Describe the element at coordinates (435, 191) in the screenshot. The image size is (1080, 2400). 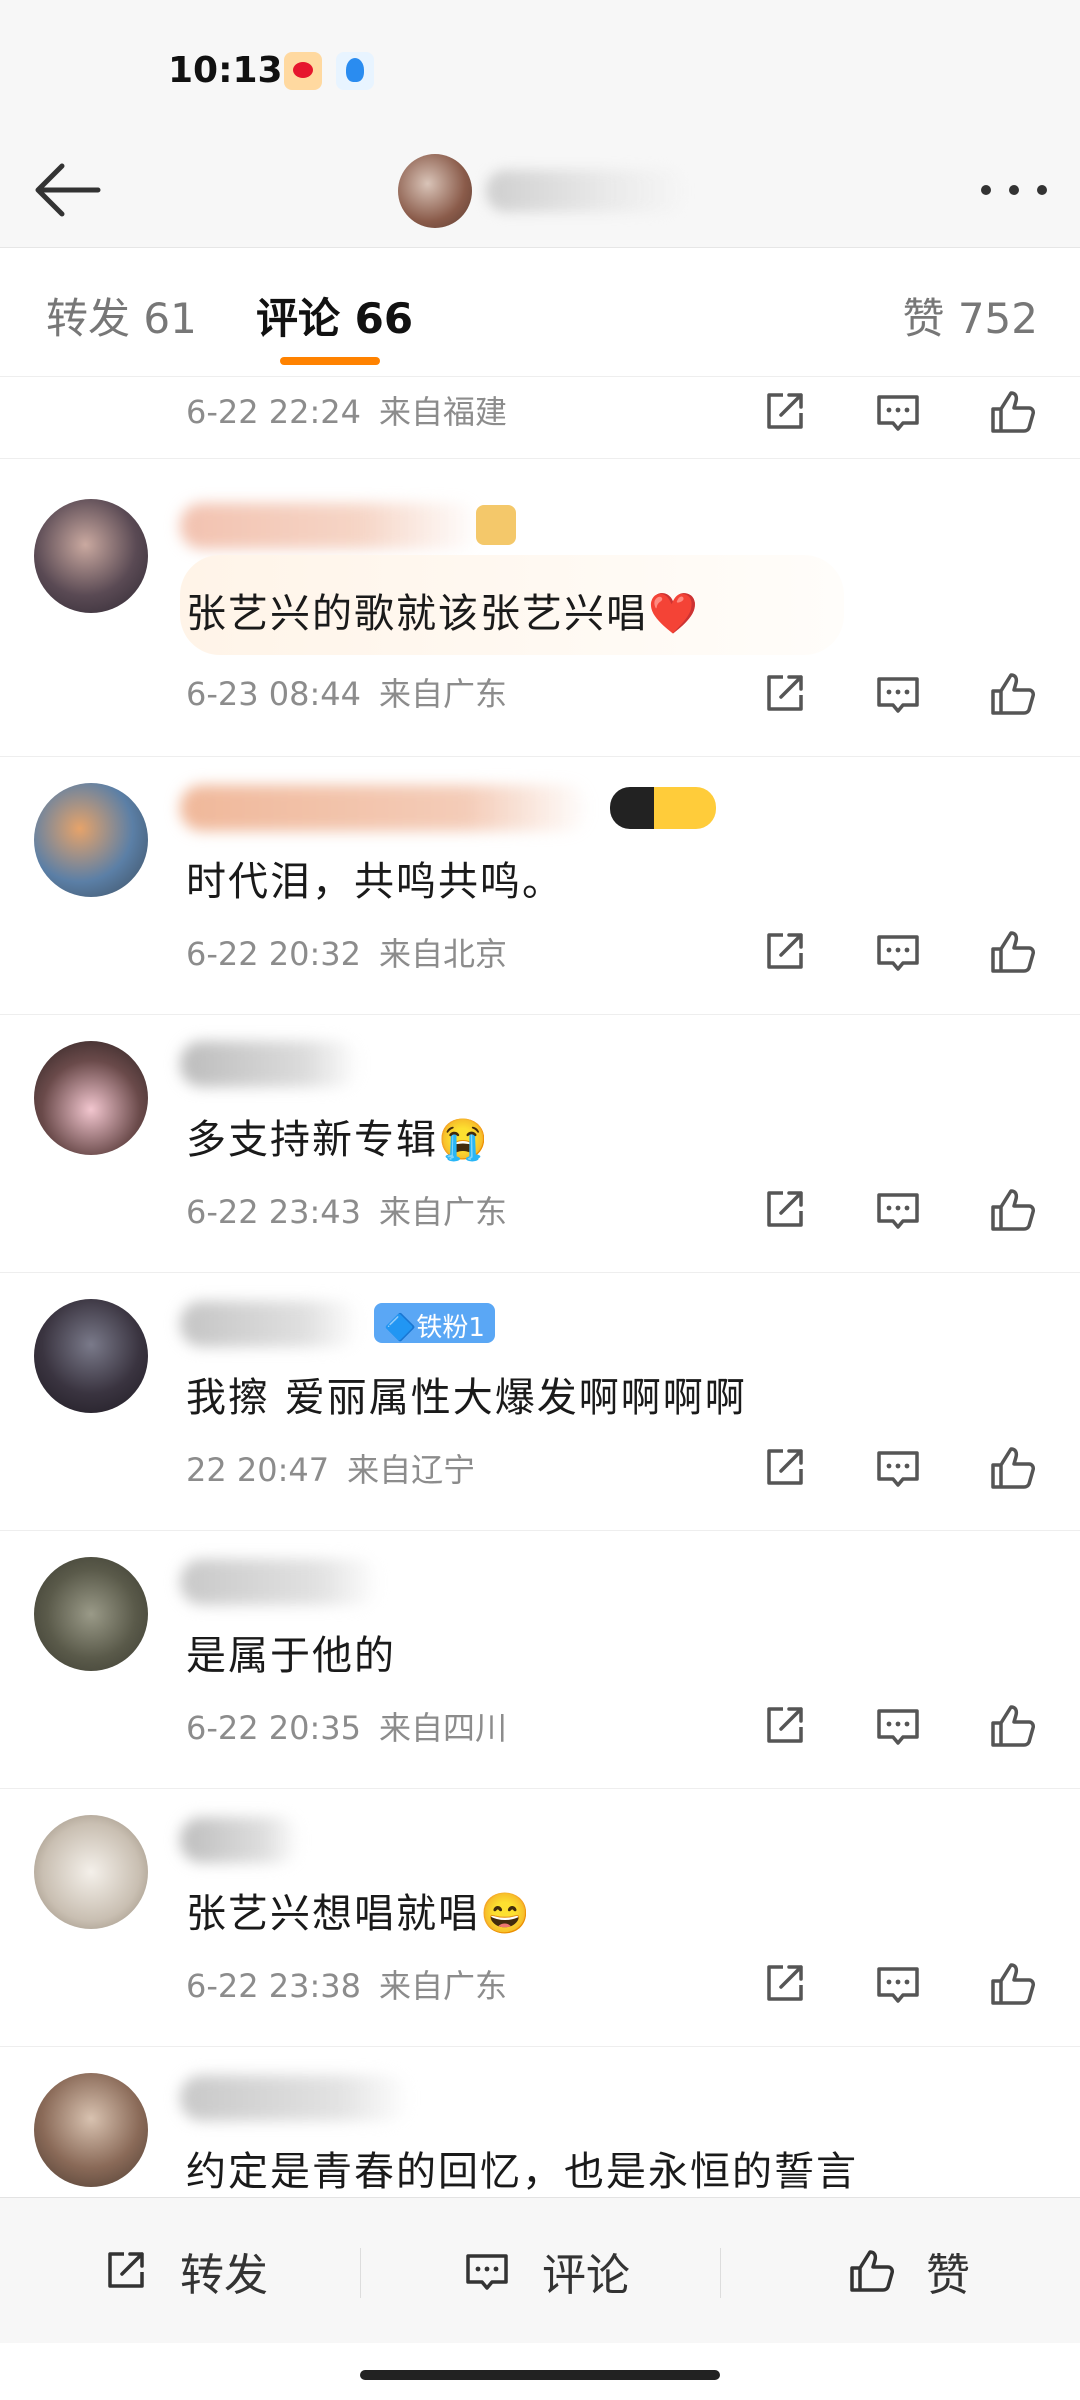
I see `author-avatar` at that location.